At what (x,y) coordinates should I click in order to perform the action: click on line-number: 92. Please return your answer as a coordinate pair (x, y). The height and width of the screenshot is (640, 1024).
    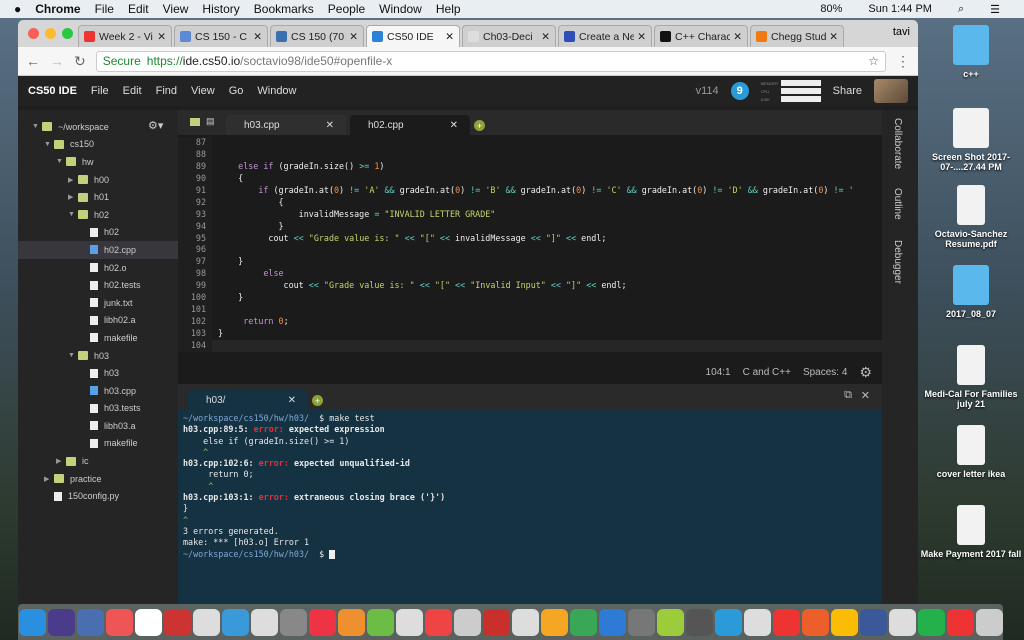
    Looking at the image, I should click on (195, 202).